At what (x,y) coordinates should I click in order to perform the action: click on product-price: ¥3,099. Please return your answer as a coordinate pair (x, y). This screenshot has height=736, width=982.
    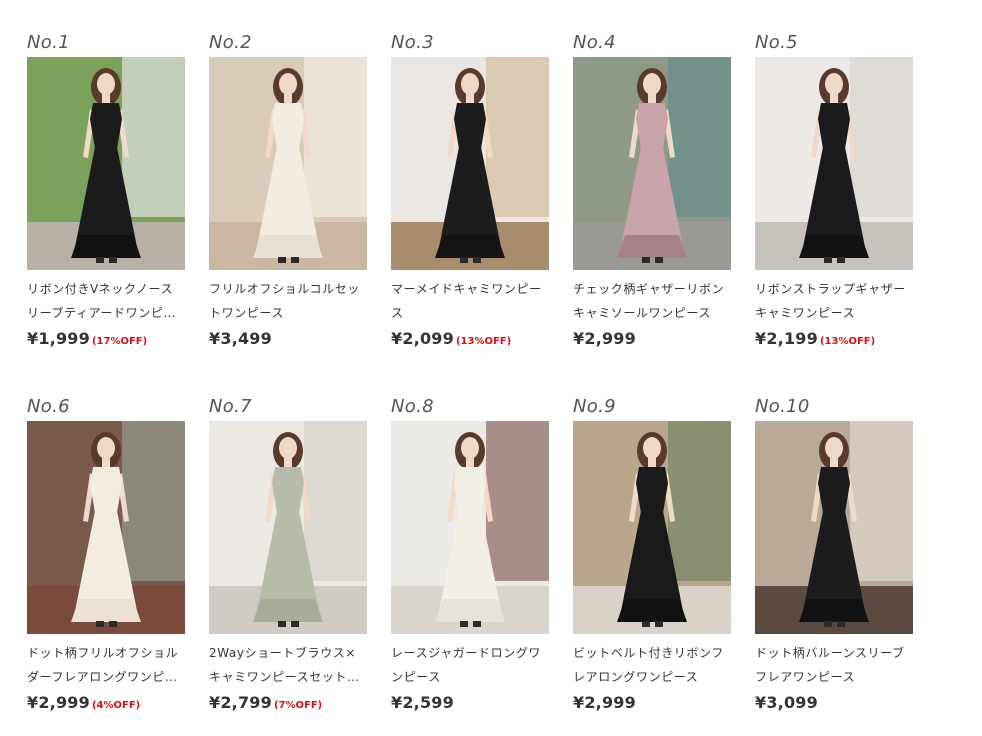
    Looking at the image, I should click on (786, 702).